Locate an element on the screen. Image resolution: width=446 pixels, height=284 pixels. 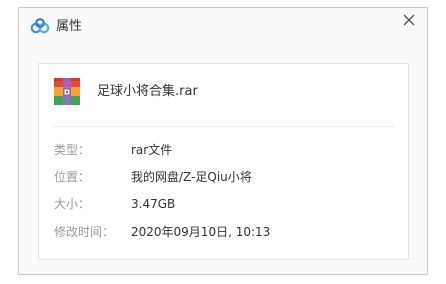
property-value: 3.47GB is located at coordinates (153, 204).